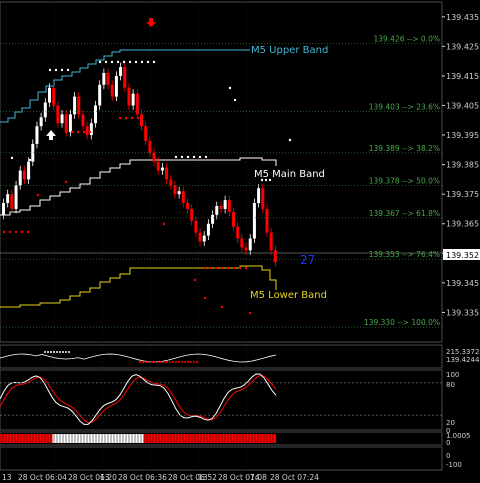 The width and height of the screenshot is (480, 483). I want to click on price-tick-label: 139.435, so click(462, 17).